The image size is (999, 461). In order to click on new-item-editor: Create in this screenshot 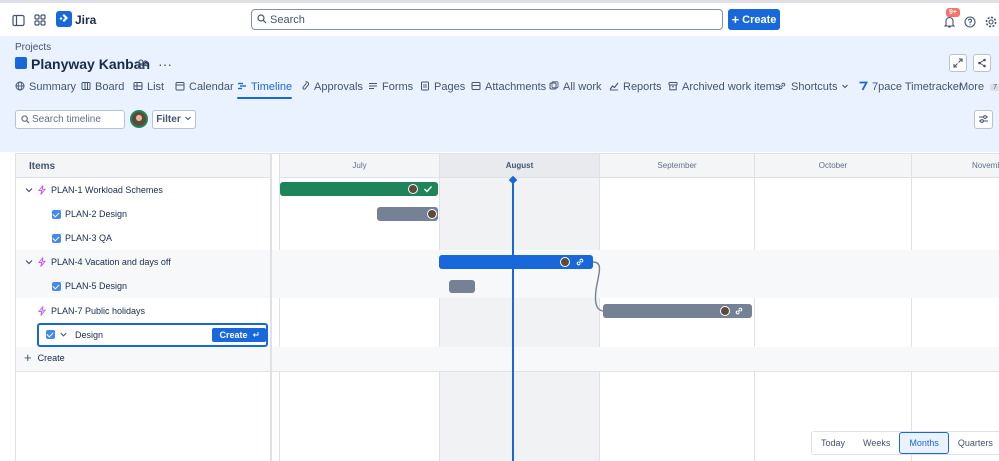, I will do `click(152, 335)`.